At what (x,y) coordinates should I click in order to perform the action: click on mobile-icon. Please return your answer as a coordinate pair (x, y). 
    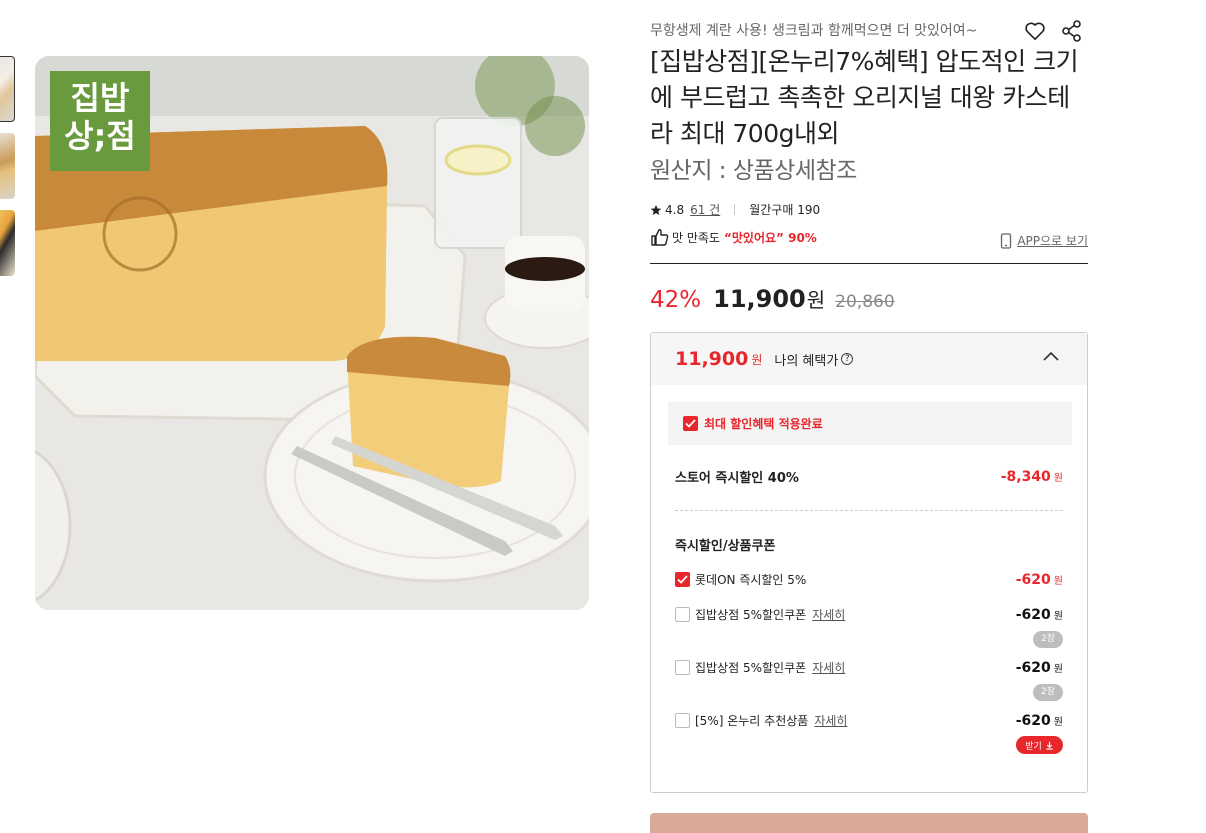
    Looking at the image, I should click on (1006, 240).